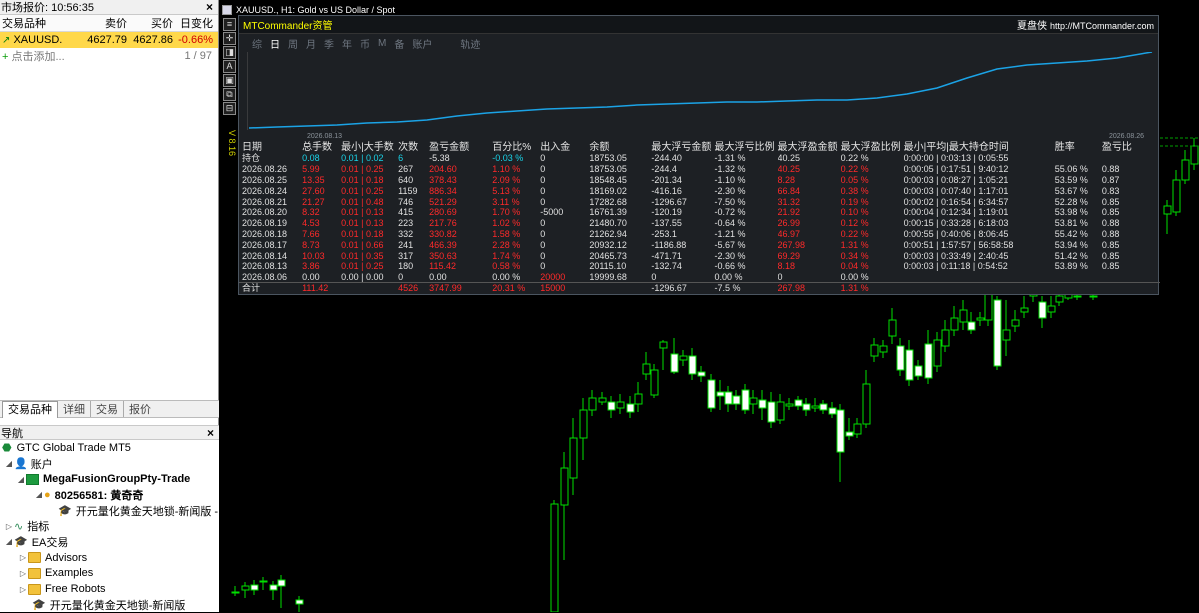 This screenshot has width=1199, height=613. Describe the element at coordinates (109, 432) in the screenshot. I see `navigator-title-bar: 导航 ×` at that location.